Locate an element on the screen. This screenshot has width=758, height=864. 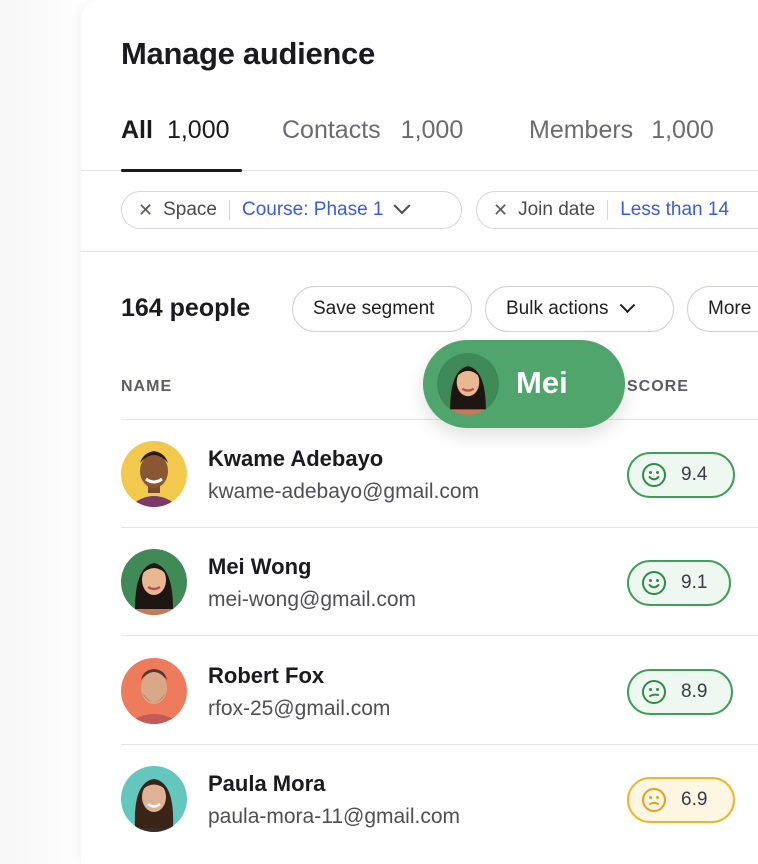
tab-contacts: Contacts 1,000 is located at coordinates (372, 130).